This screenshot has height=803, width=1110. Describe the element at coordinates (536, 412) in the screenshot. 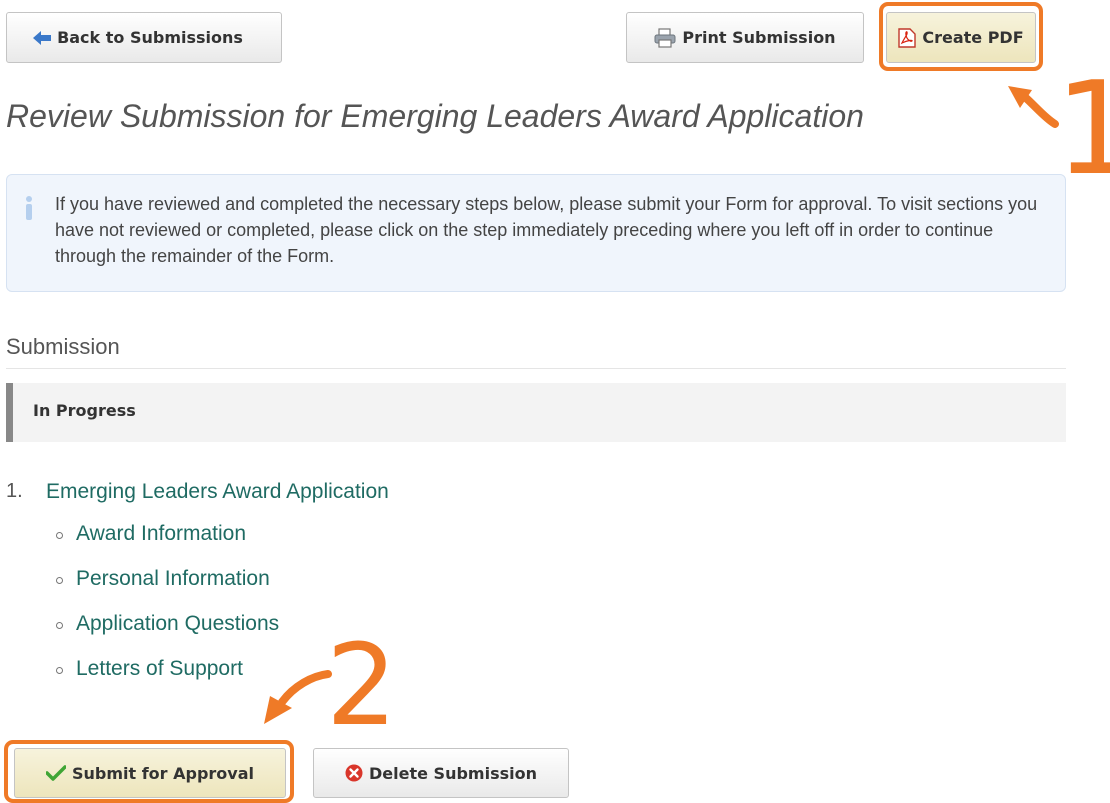

I see `status-bar: In Progress` at that location.